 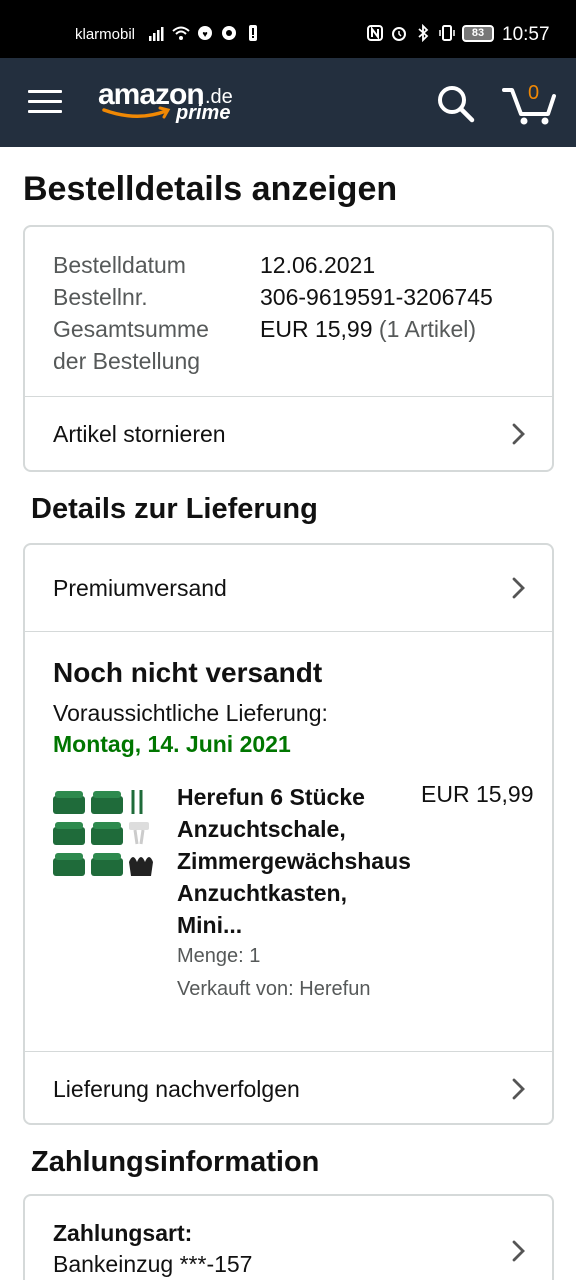 I want to click on track-delivery-row: Lieferung nachverfolgen, so click(x=288, y=1089).